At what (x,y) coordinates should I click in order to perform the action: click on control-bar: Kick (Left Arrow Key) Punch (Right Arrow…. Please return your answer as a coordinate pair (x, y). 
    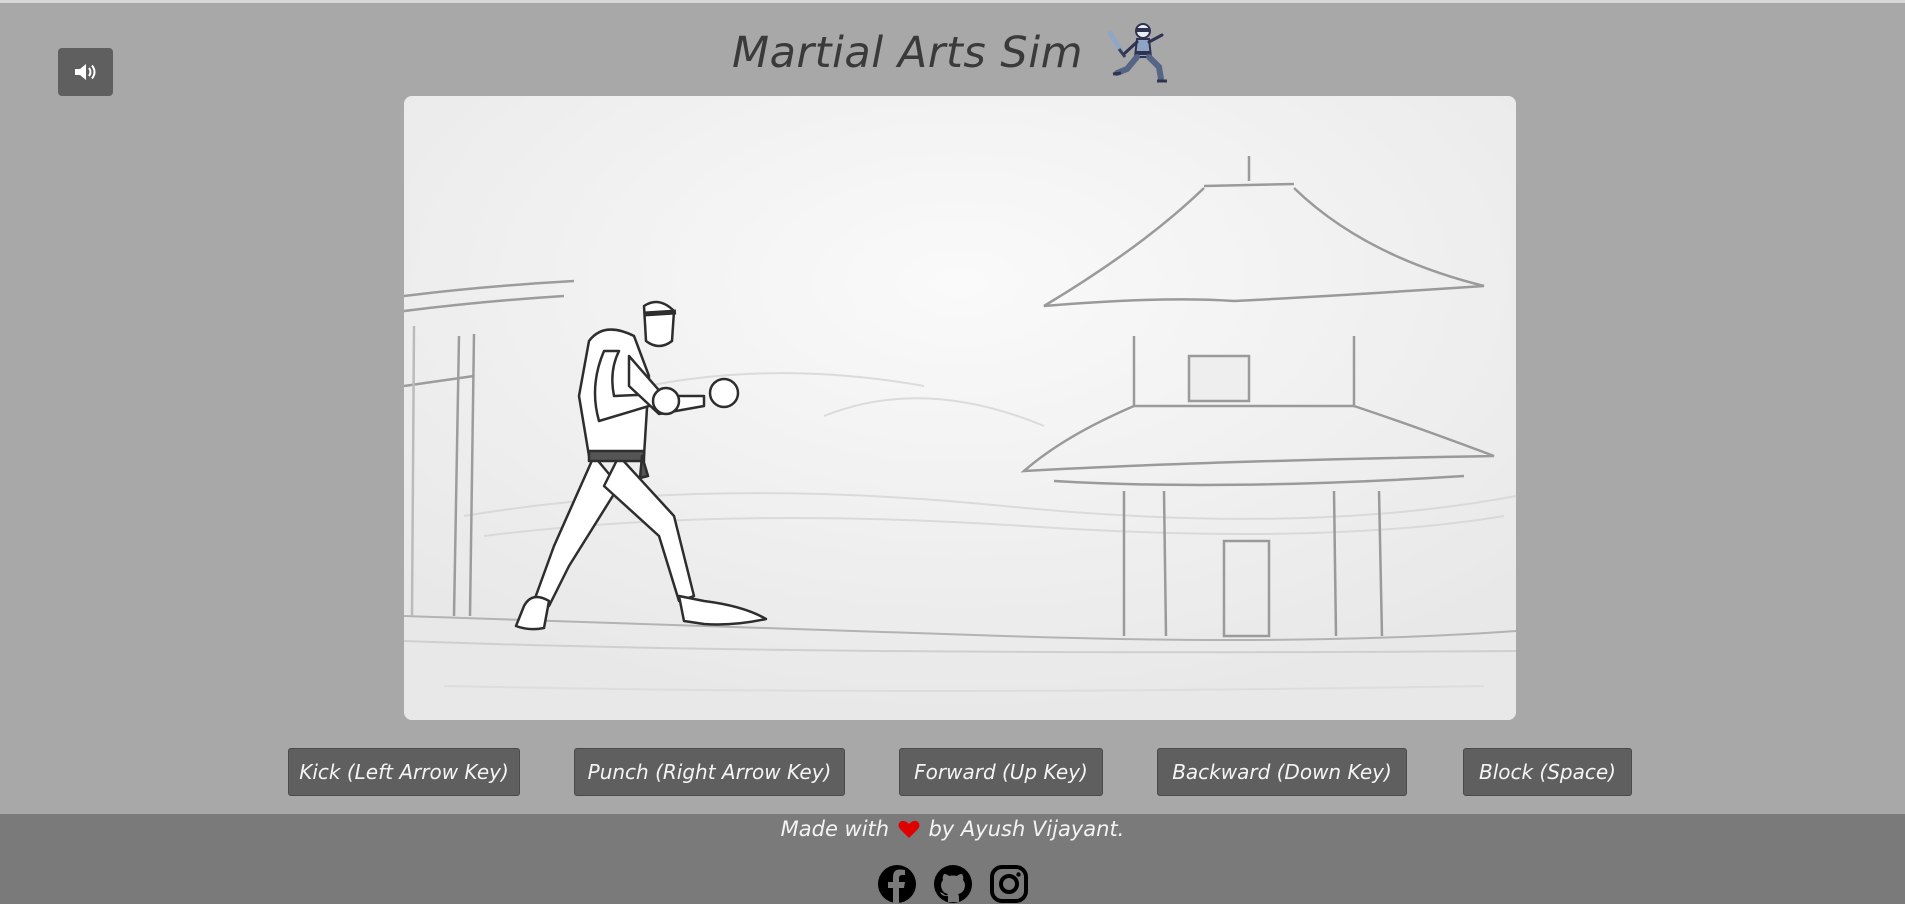
    Looking at the image, I should click on (952, 772).